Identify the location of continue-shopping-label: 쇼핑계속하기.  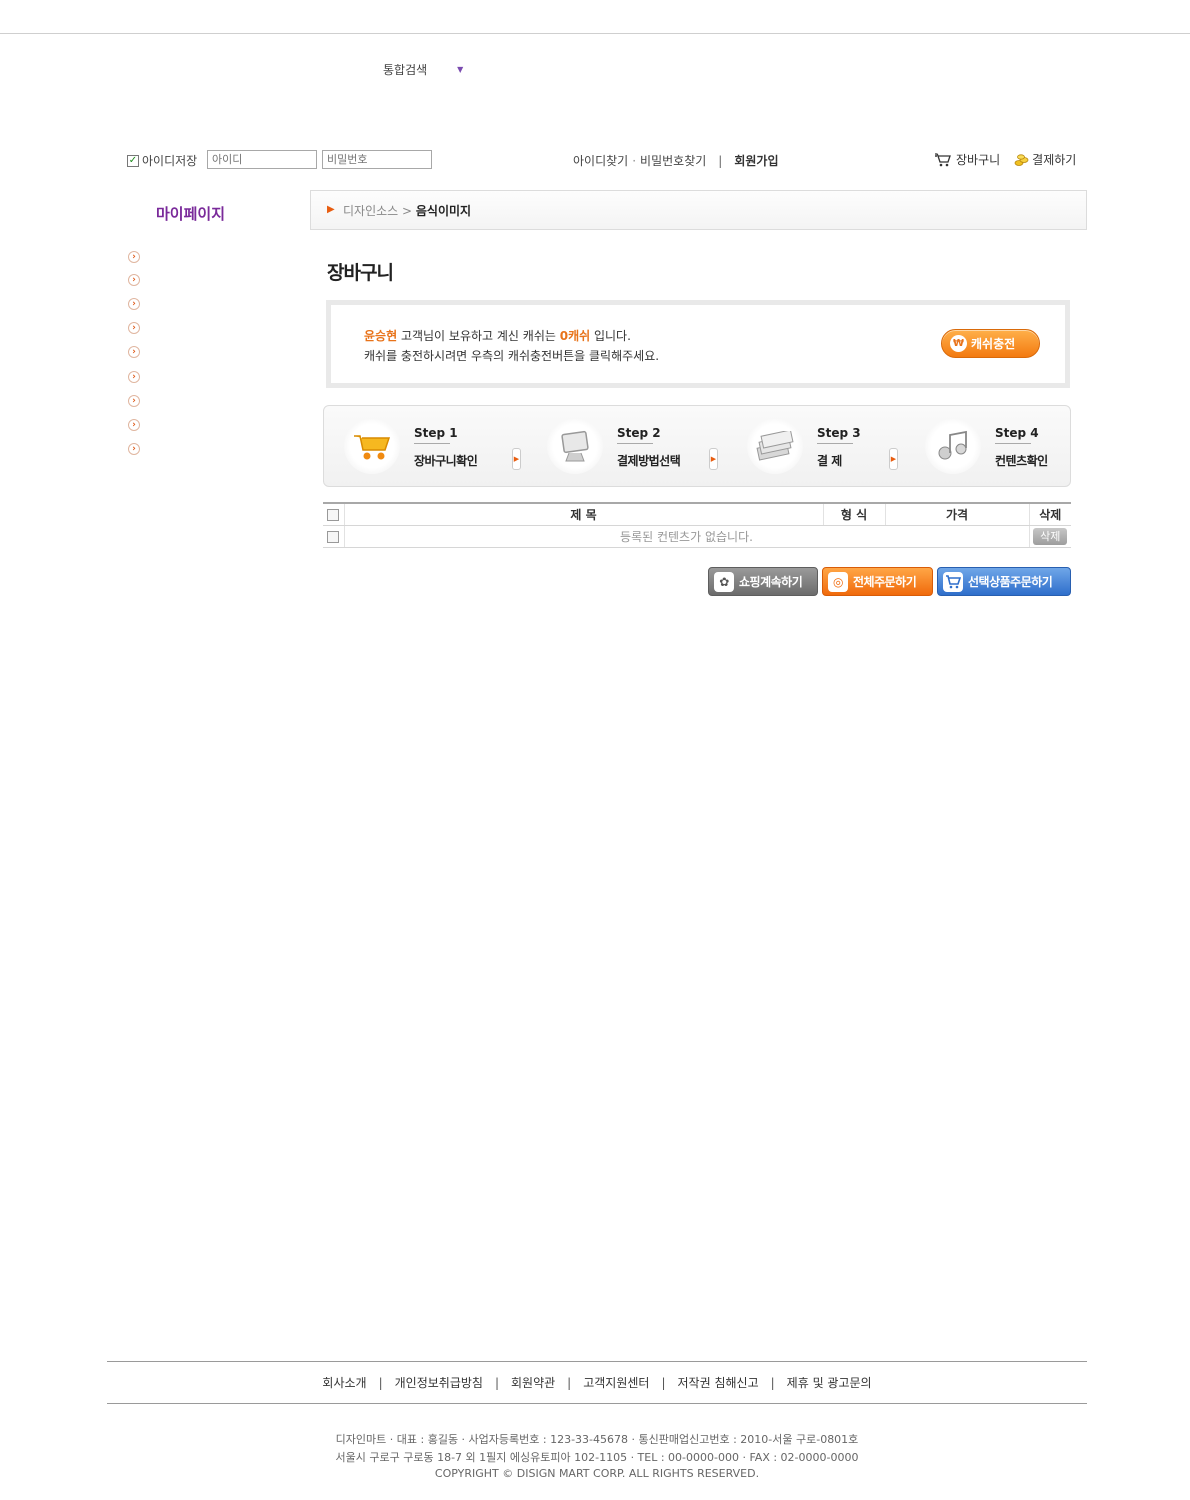
(771, 582).